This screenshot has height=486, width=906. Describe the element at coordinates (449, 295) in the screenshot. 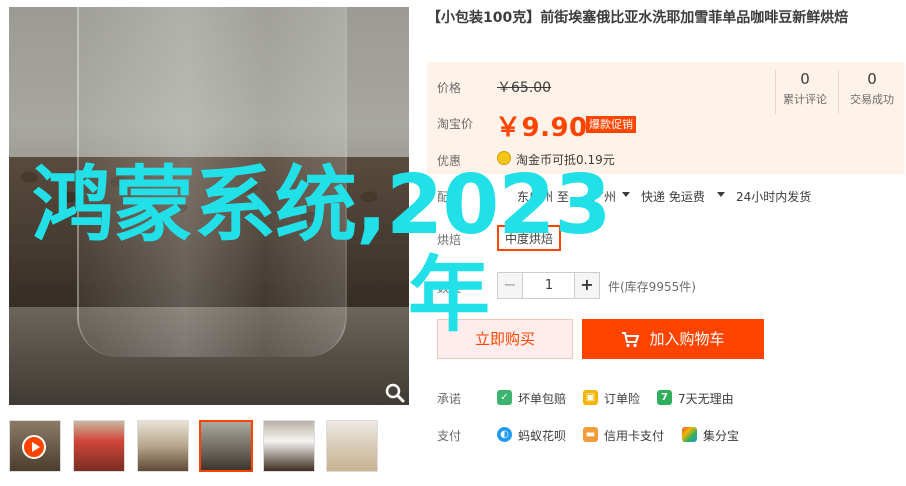

I see `overlay-watermark-line2: 年` at that location.